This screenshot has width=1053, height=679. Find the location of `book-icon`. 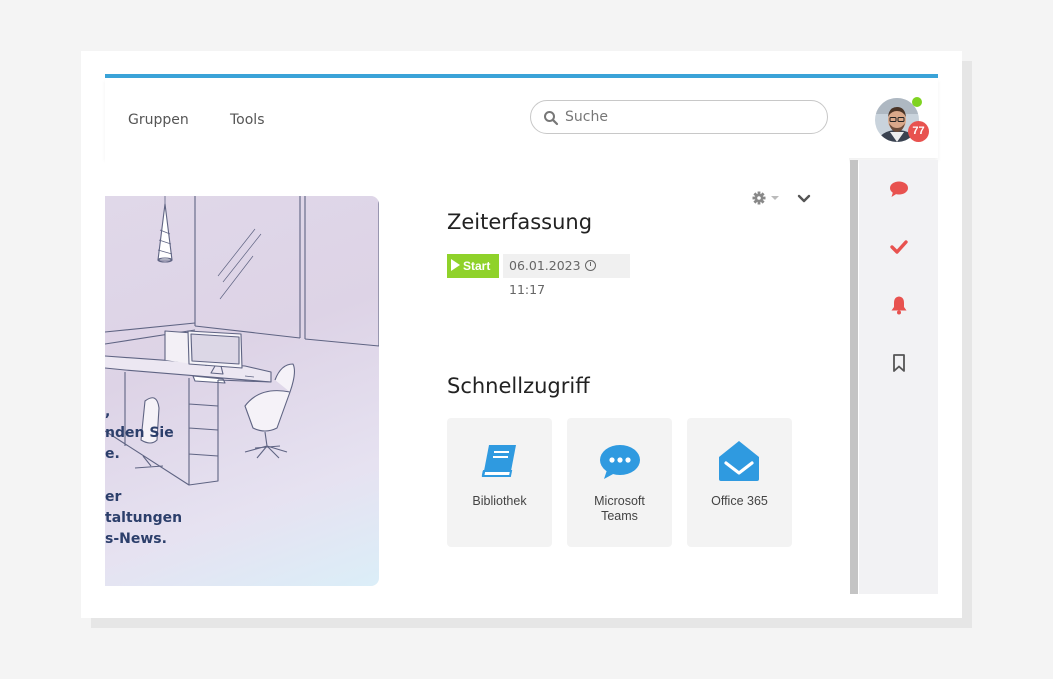

book-icon is located at coordinates (498, 461).